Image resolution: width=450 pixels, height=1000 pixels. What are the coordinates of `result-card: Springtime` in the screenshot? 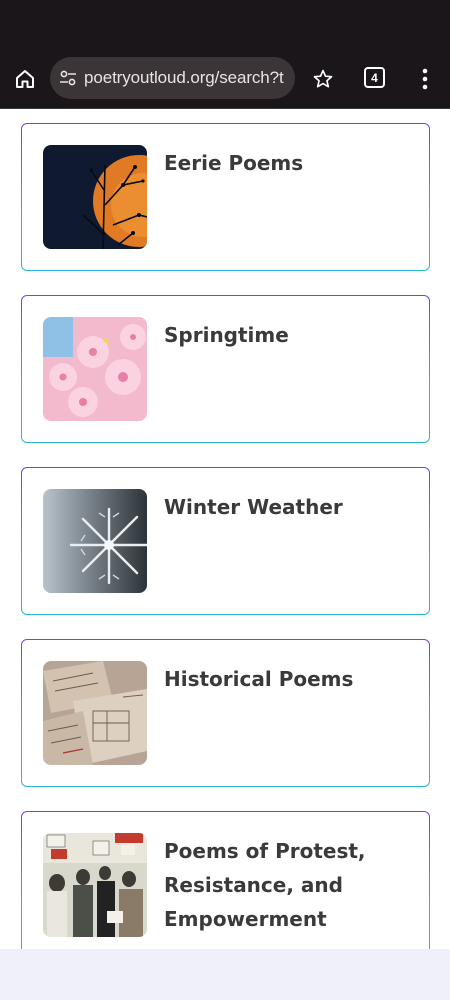 It's located at (225, 369).